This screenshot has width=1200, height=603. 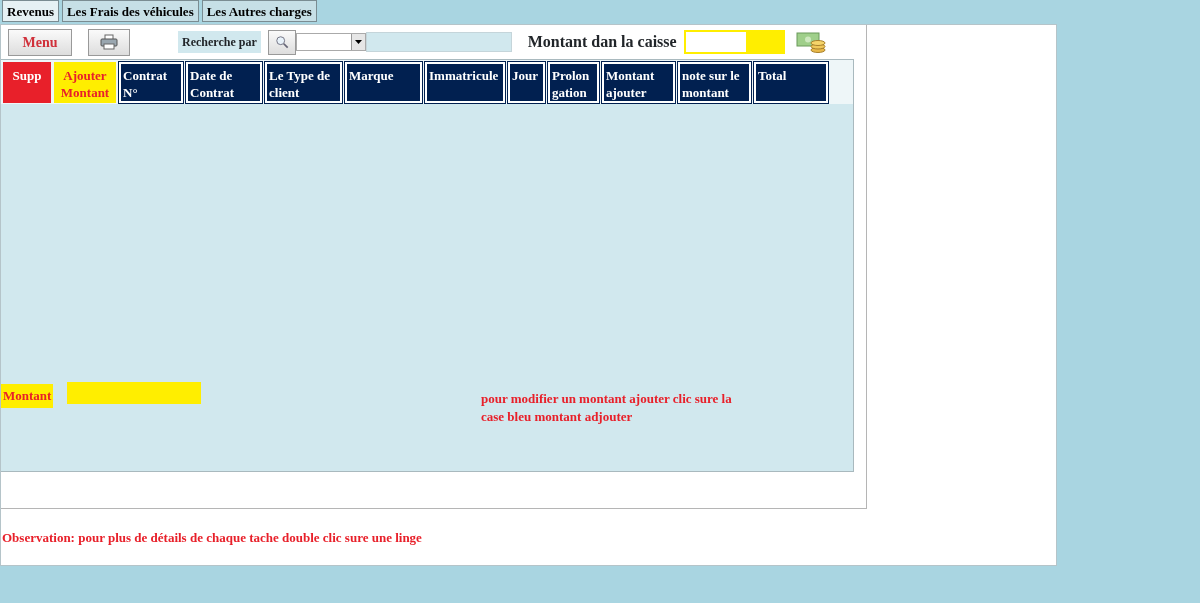 I want to click on column-header: Immatricule, so click(x=465, y=82).